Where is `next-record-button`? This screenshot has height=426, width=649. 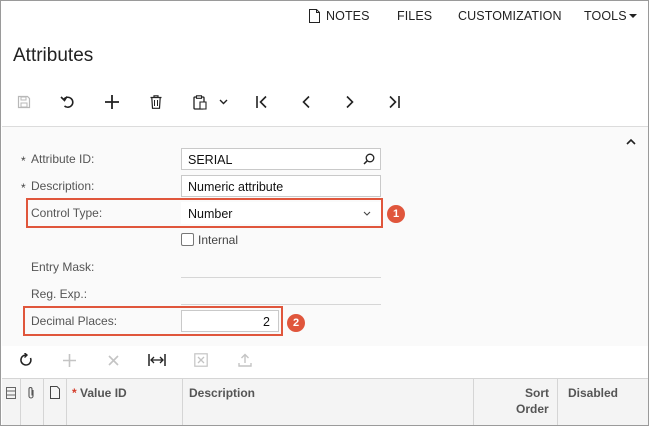
next-record-button is located at coordinates (350, 102).